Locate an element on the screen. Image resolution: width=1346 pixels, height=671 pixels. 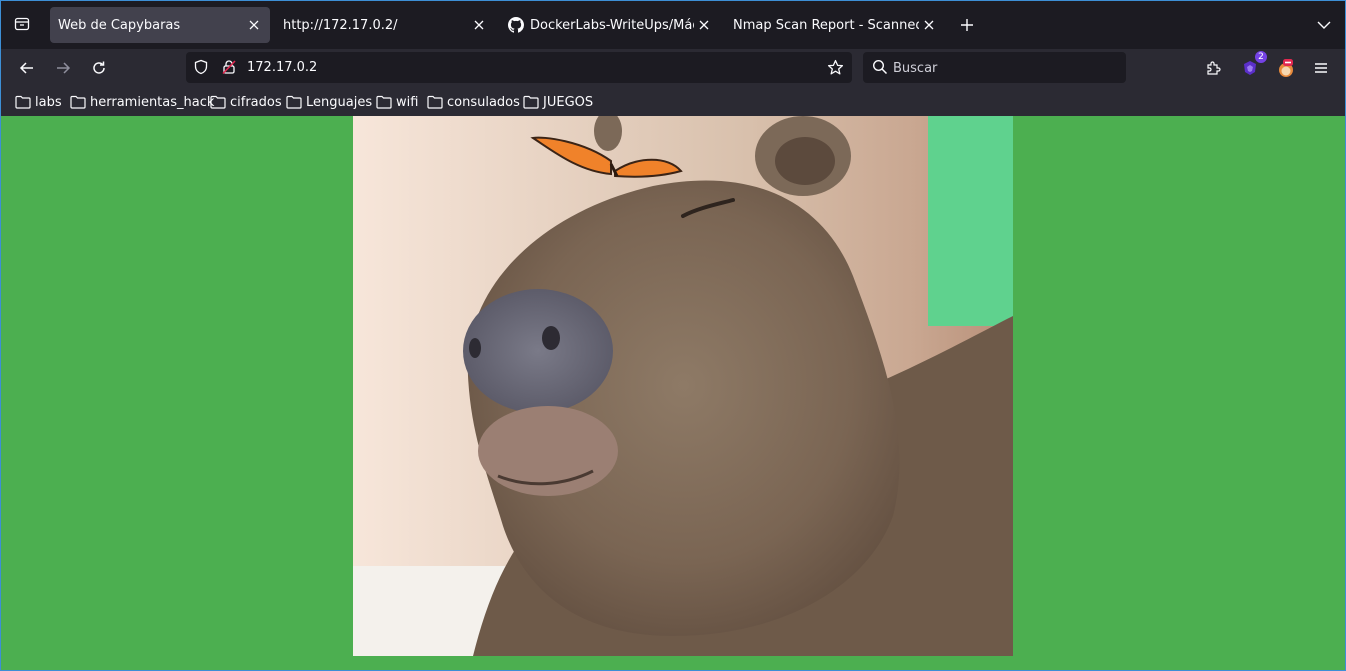
bookmark-label: herramientas_hack is located at coordinates (152, 102).